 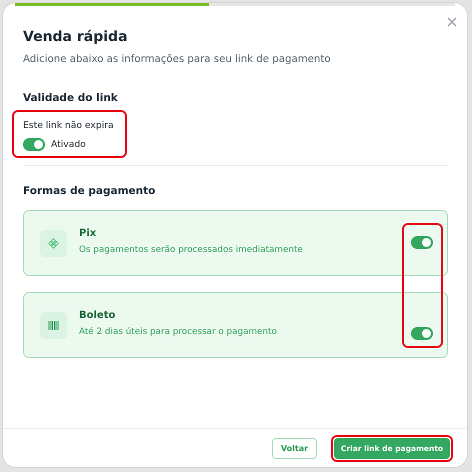 What do you see at coordinates (191, 250) in the screenshot?
I see `payment-description: Os pagamentos serão processados imediatamente` at bounding box center [191, 250].